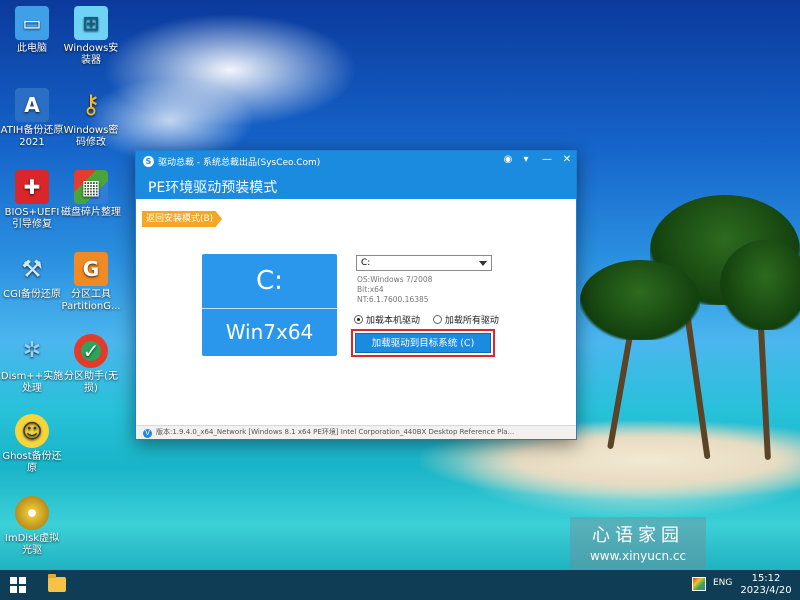  What do you see at coordinates (471, 321) in the screenshot?
I see `radio-all-label: 加载所有驱动` at bounding box center [471, 321].